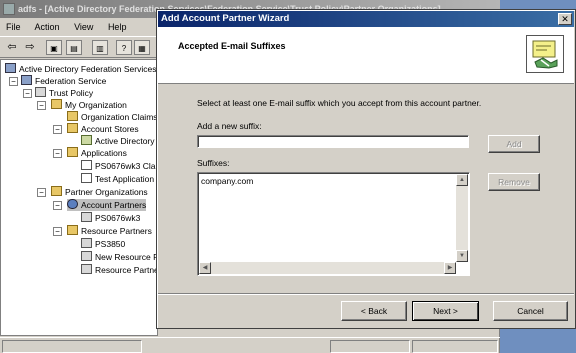  I want to click on add-button: Add, so click(514, 144).